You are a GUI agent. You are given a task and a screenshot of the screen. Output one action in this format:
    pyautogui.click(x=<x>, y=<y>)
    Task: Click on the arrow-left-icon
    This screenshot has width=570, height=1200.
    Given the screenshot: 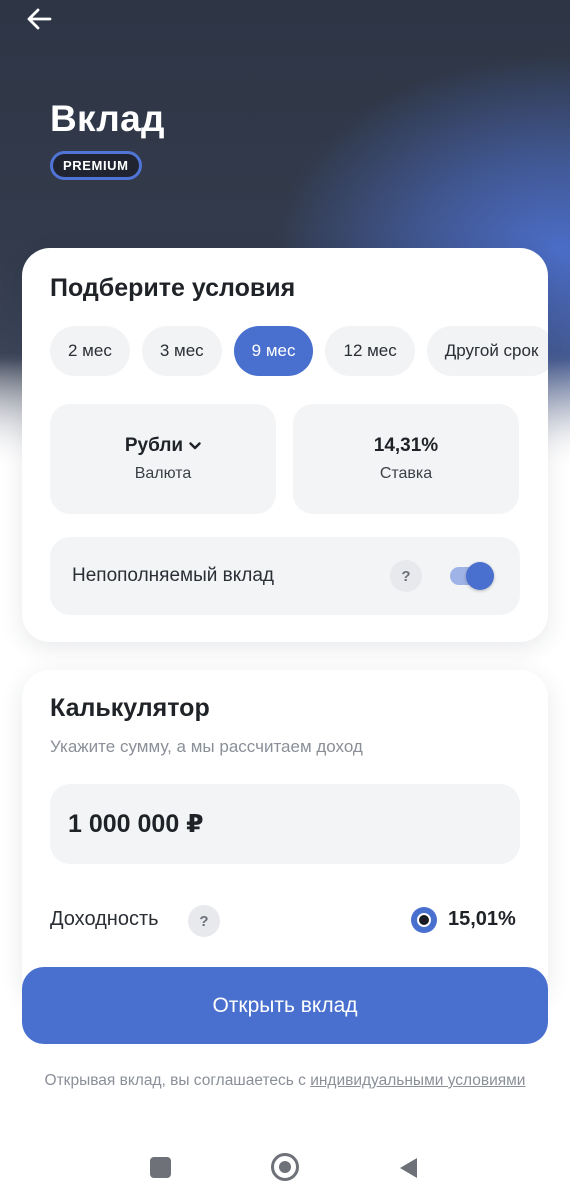 What is the action you would take?
    pyautogui.click(x=39, y=19)
    